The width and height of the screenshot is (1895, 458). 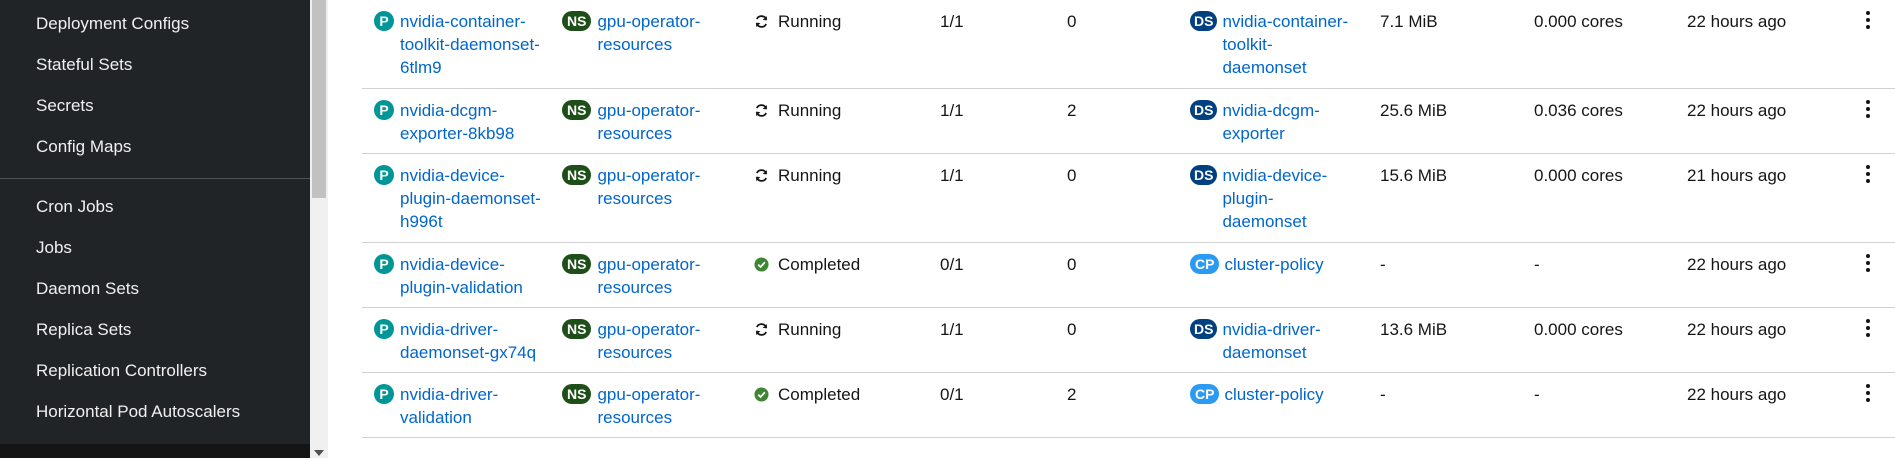 What do you see at coordinates (74, 207) in the screenshot?
I see `sidebar-item-cron-jobs: Cron Jobs` at bounding box center [74, 207].